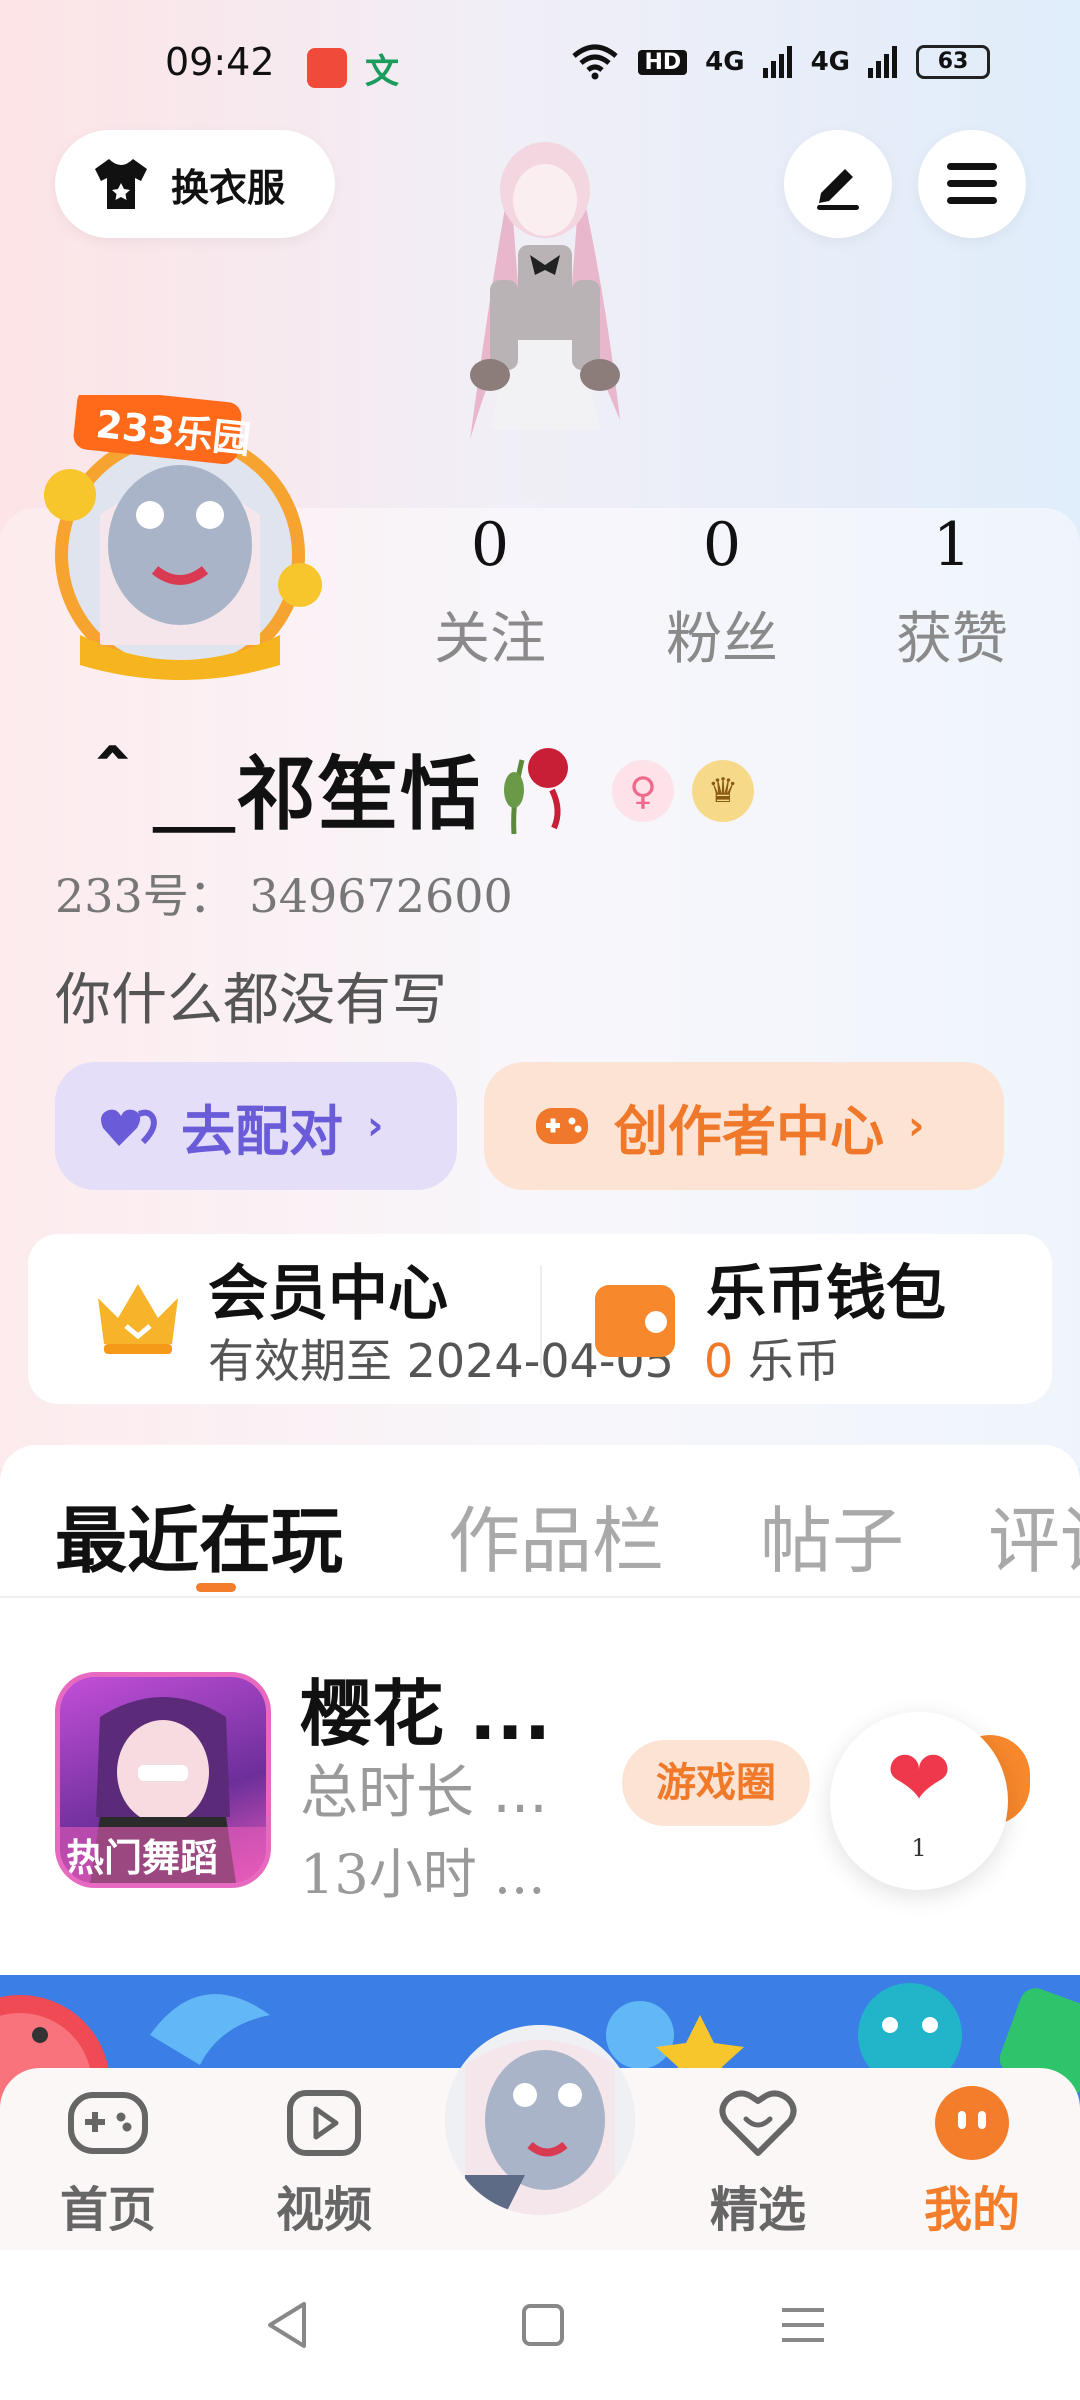 This screenshot has width=1080, height=2400. What do you see at coordinates (972, 2123) in the screenshot?
I see `smile-face-icon` at bounding box center [972, 2123].